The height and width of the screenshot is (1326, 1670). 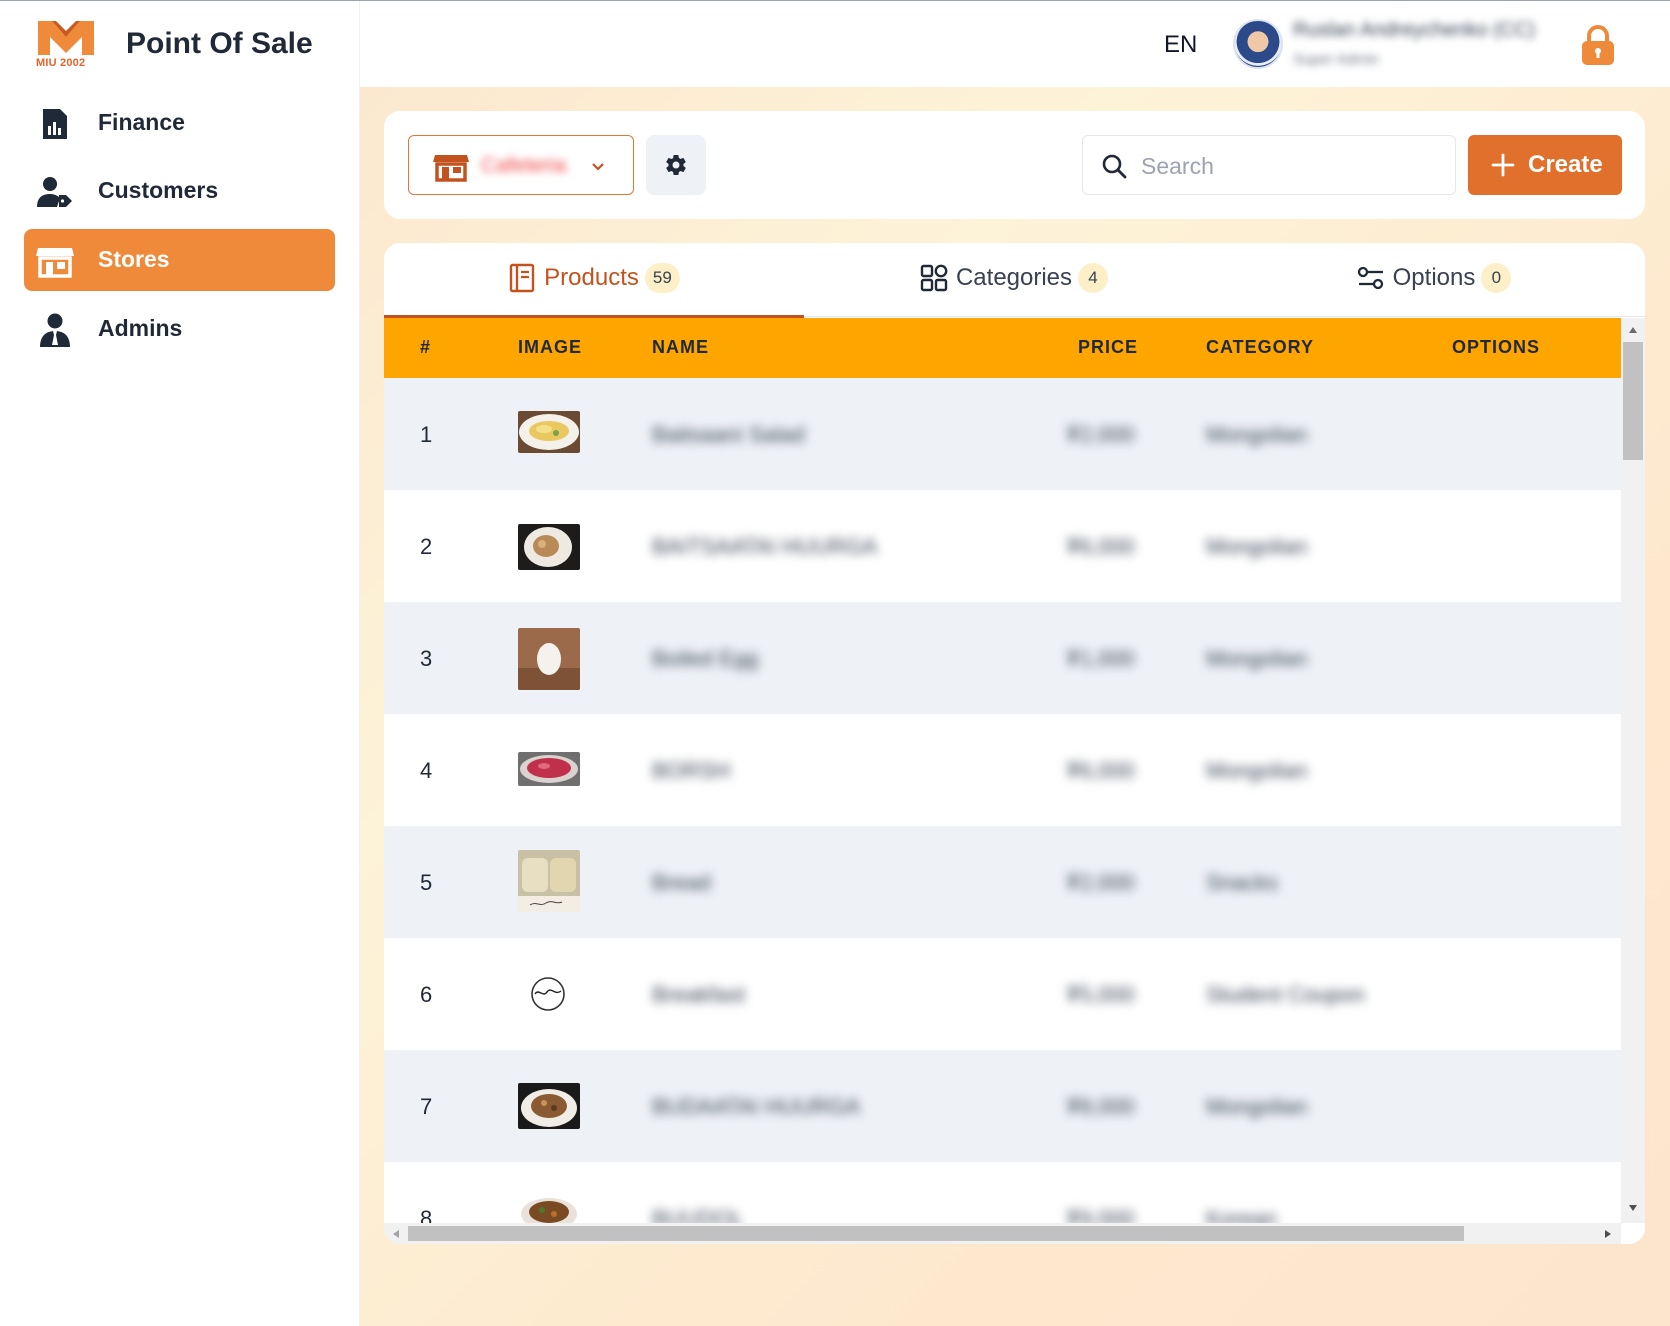 I want to click on product-price: ₮2,000, so click(x=1100, y=882).